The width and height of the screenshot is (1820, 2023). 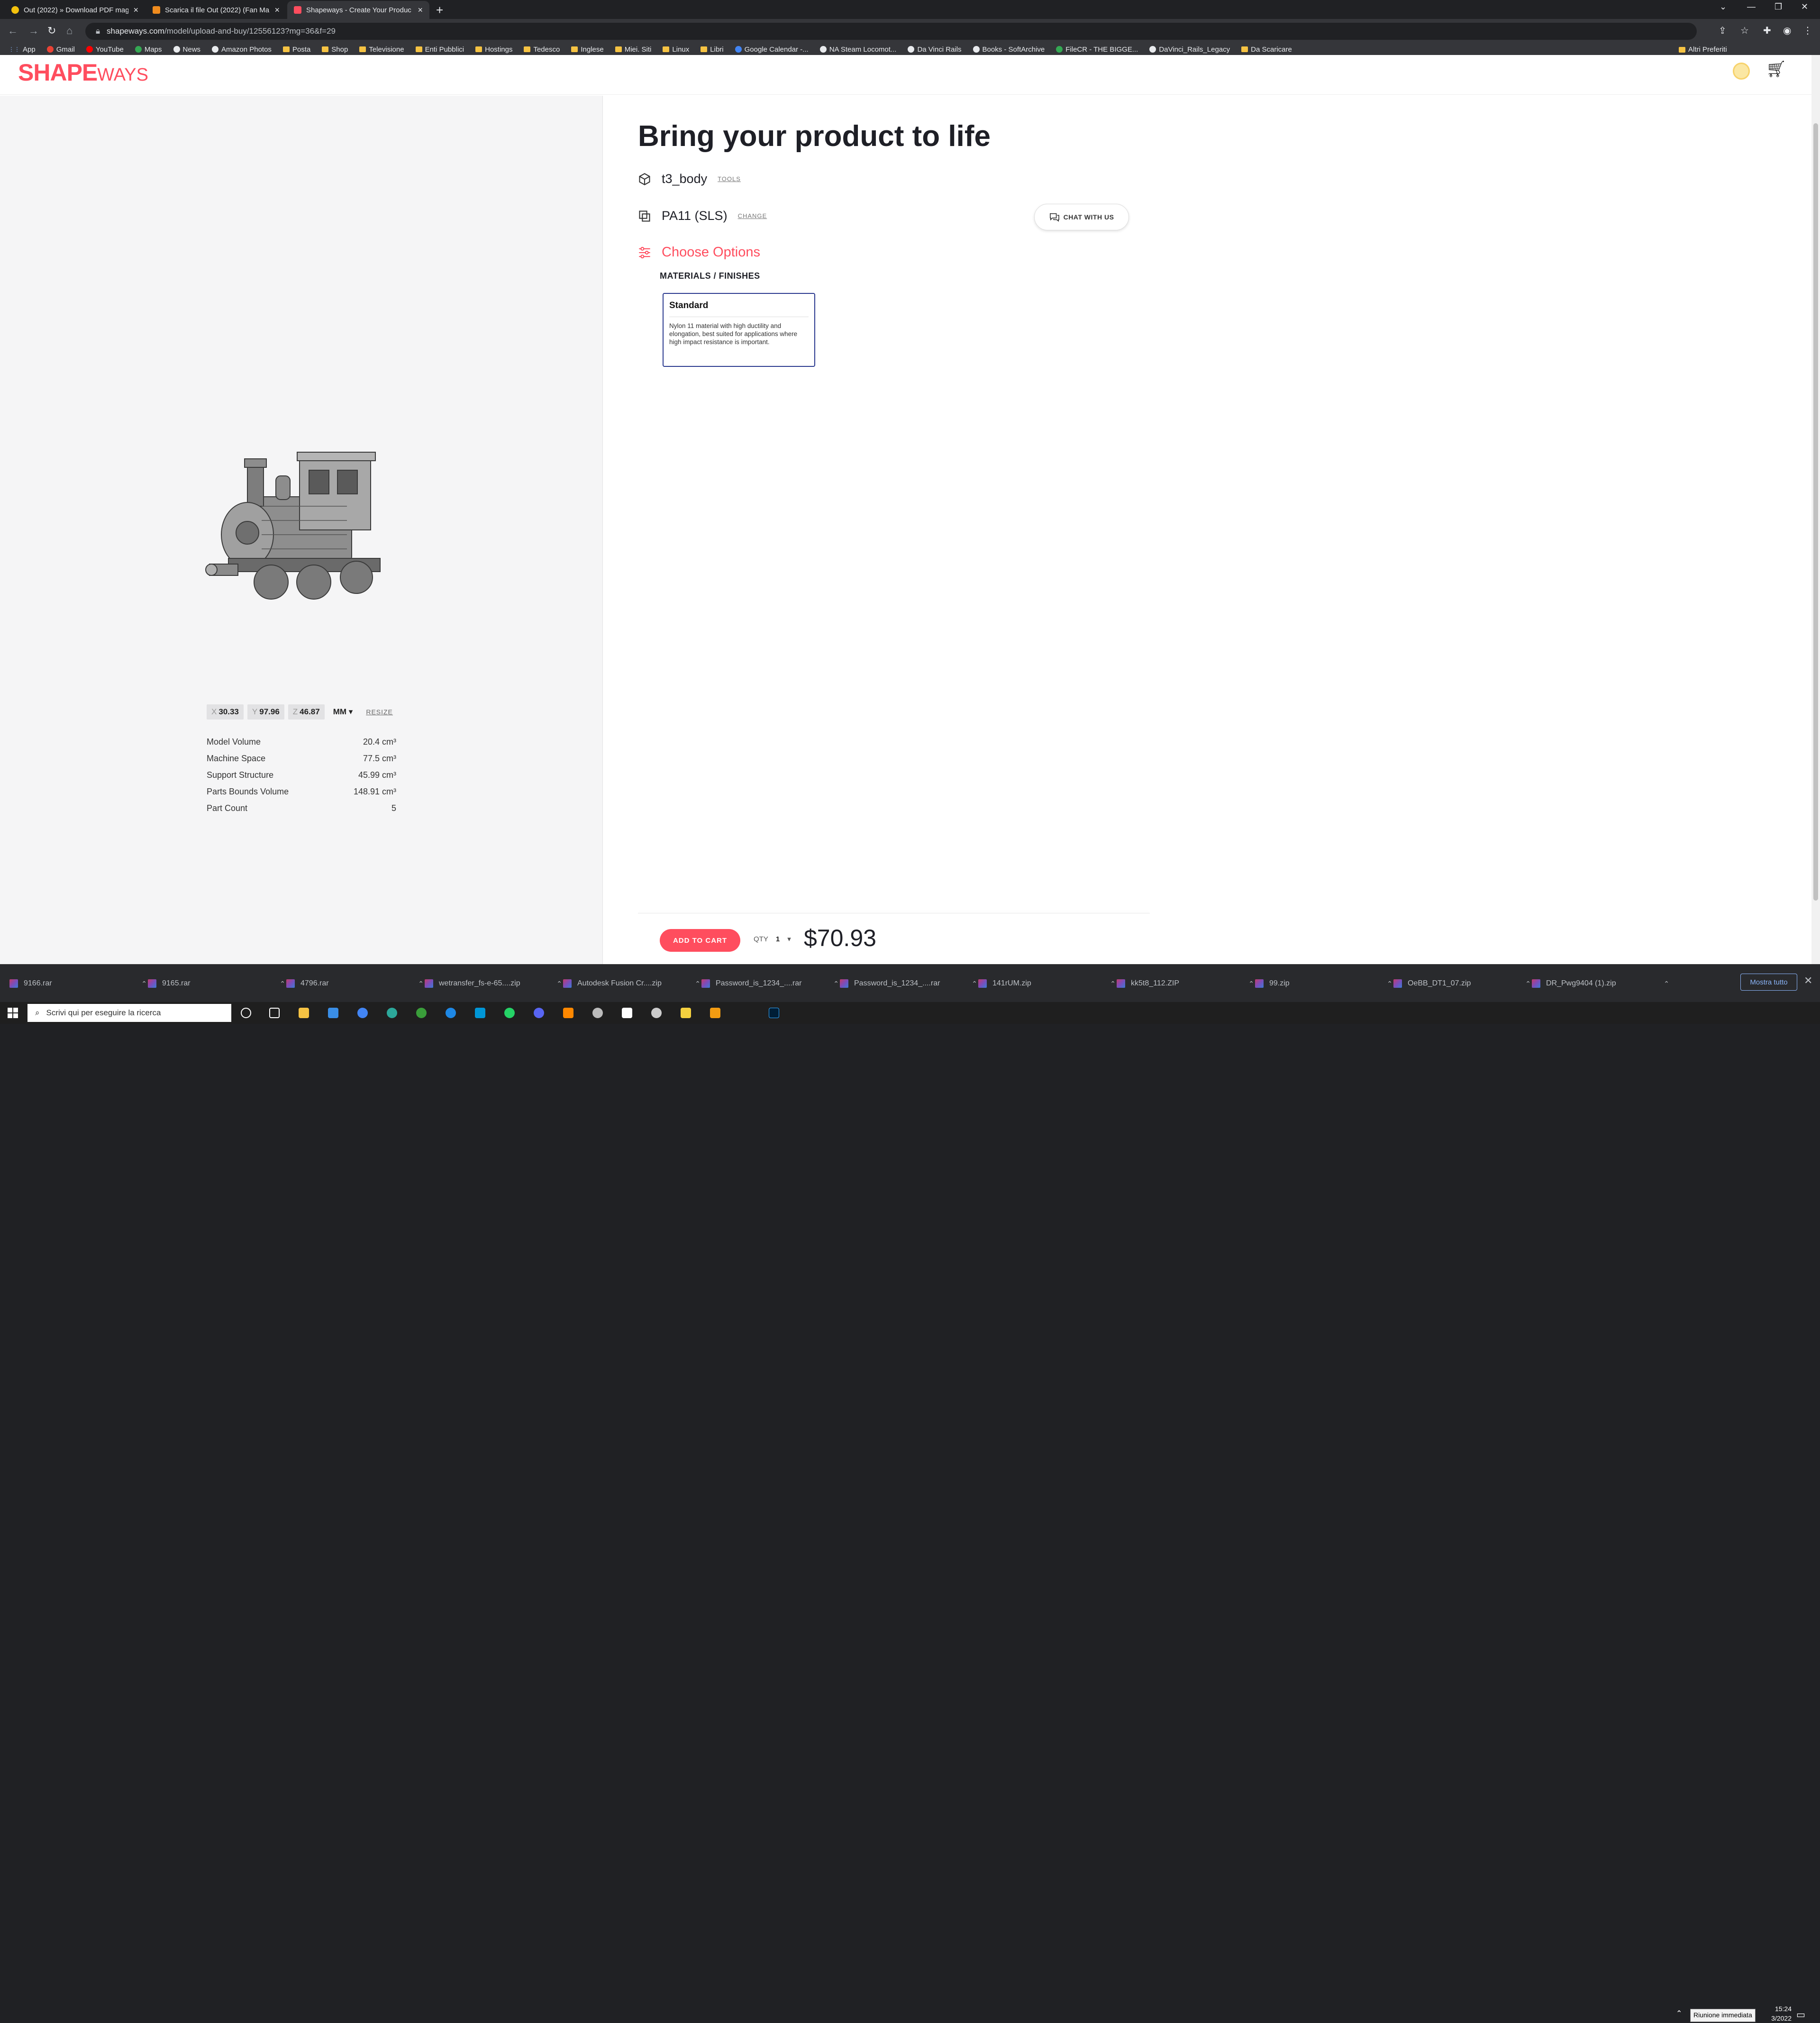 I want to click on bookmark-item: Gmail, so click(x=60, y=50).